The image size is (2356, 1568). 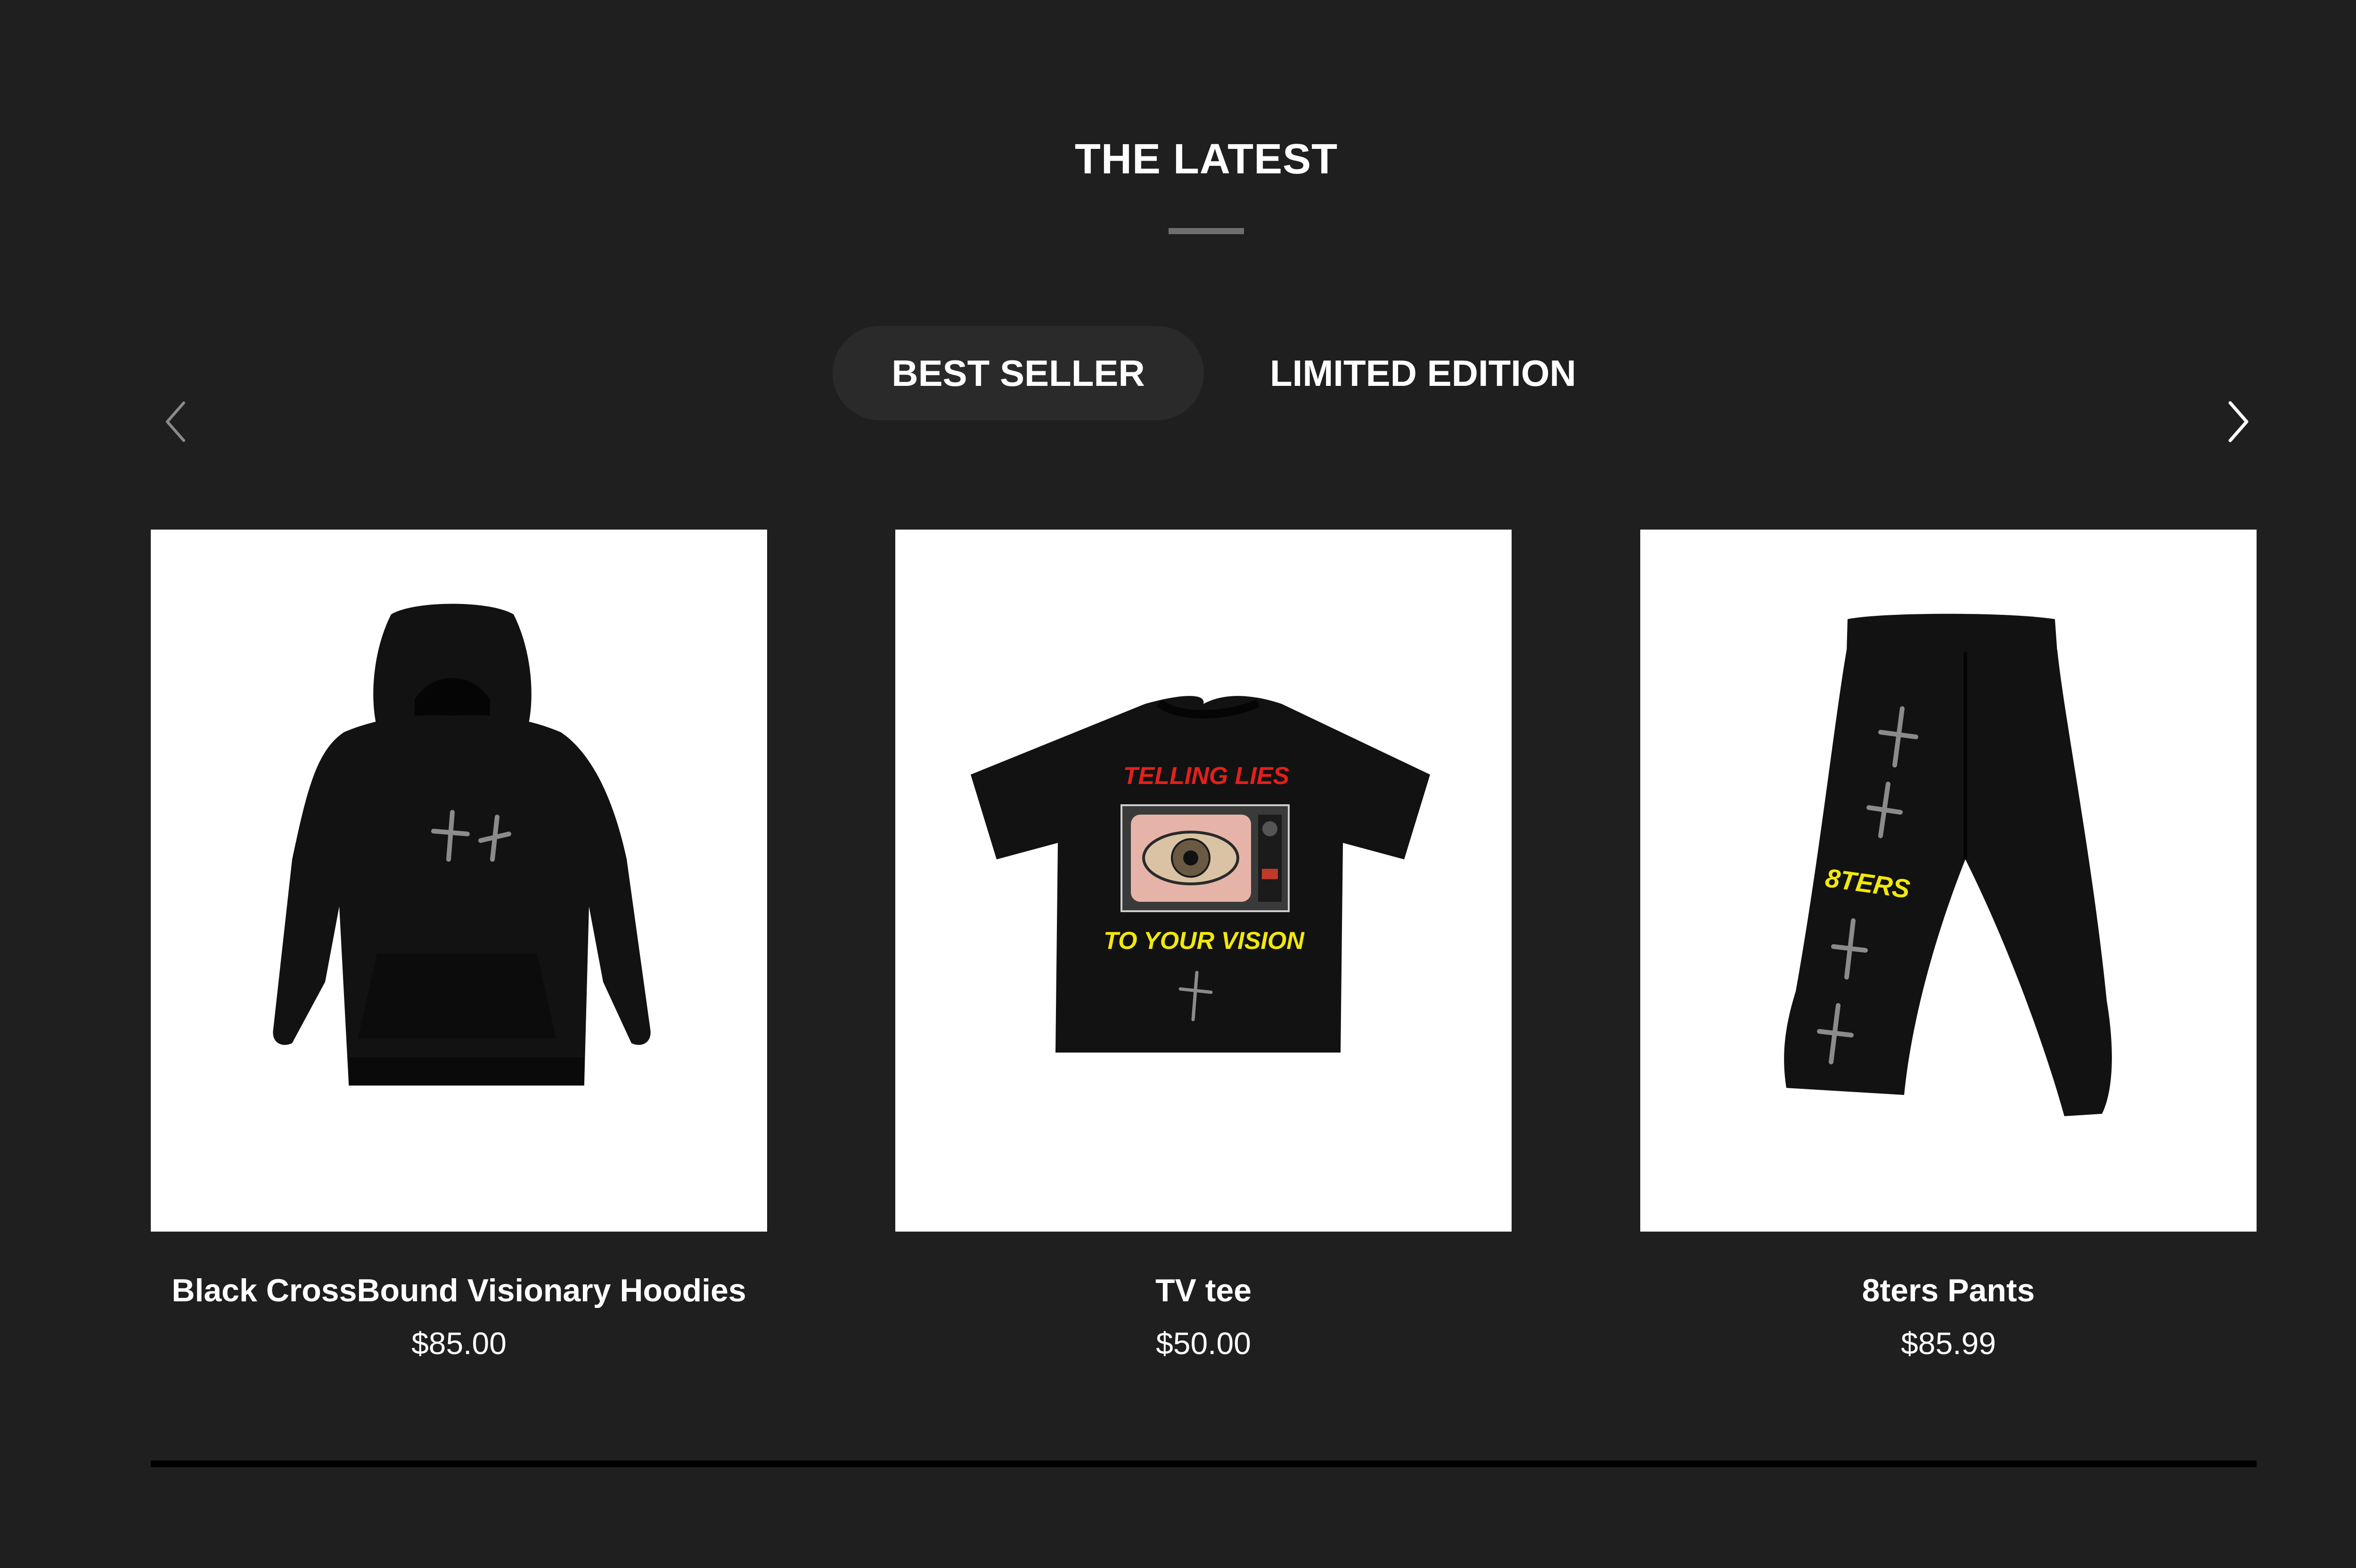 What do you see at coordinates (1423, 373) in the screenshot?
I see `tab-limited-edition: LIMITED EDITION` at bounding box center [1423, 373].